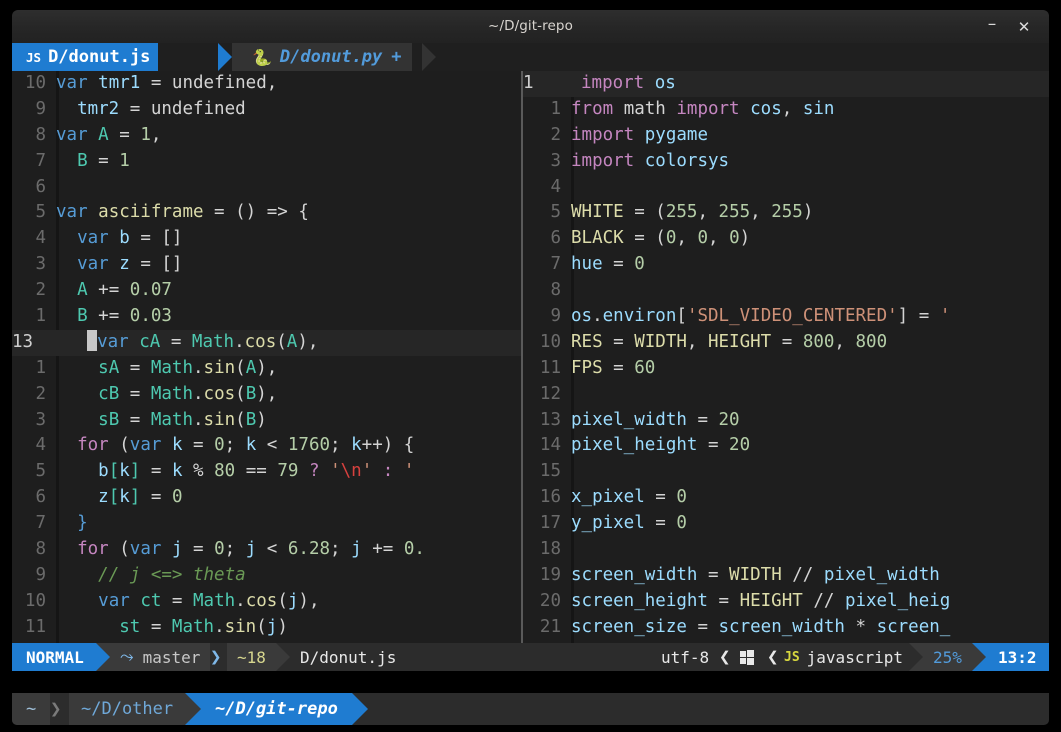 The height and width of the screenshot is (732, 1061). Describe the element at coordinates (266, 498) in the screenshot. I see `code-line: 6 z[k] = 0` at that location.